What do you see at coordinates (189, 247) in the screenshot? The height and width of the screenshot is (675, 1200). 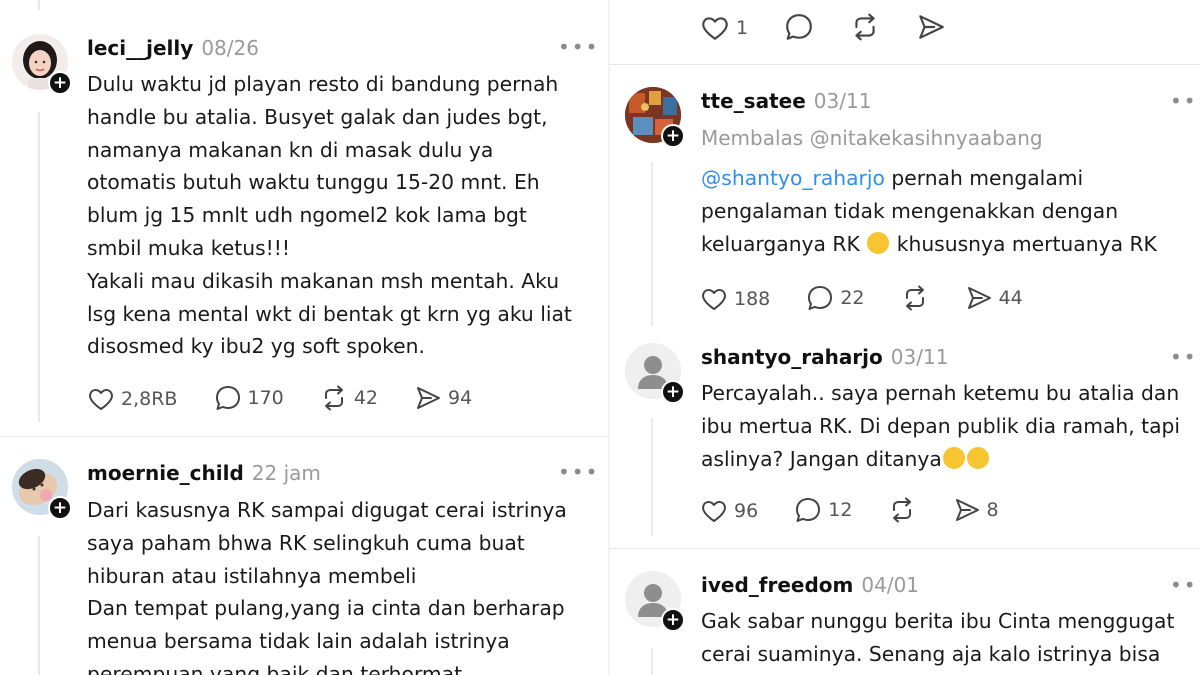 I see `post-text-line: smbil muka ketus!!!` at bounding box center [189, 247].